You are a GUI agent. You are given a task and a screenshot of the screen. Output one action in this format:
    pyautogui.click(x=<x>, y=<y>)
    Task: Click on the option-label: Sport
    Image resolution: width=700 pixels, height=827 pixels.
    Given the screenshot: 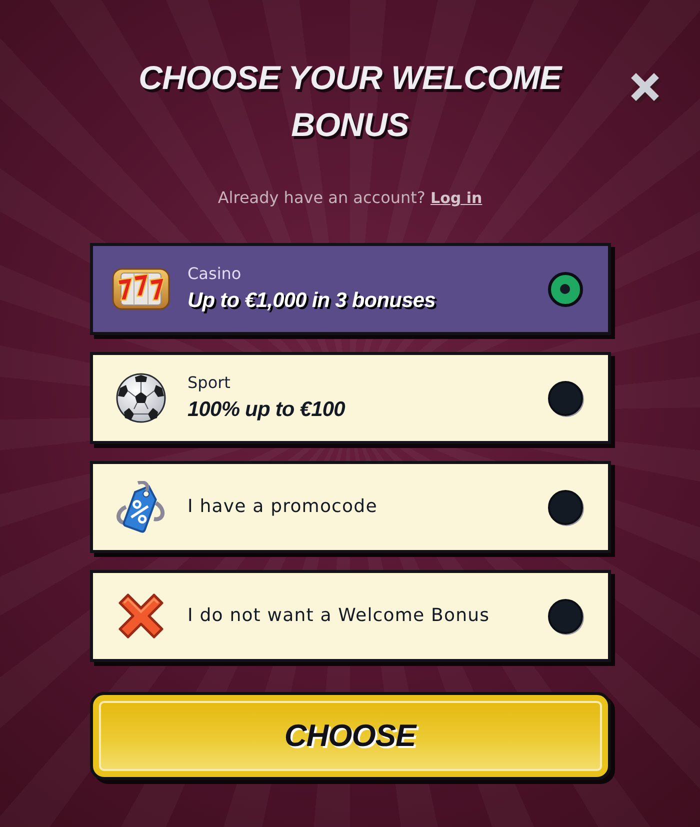 What is the action you would take?
    pyautogui.click(x=209, y=383)
    